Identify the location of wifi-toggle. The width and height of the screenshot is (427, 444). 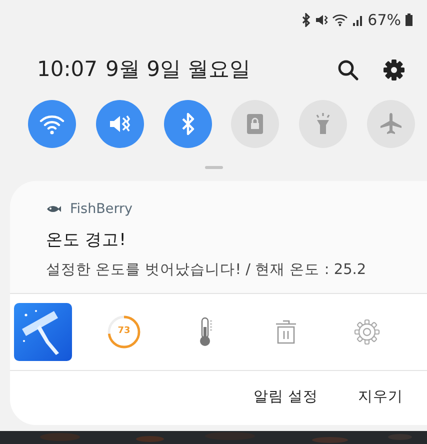
(52, 124).